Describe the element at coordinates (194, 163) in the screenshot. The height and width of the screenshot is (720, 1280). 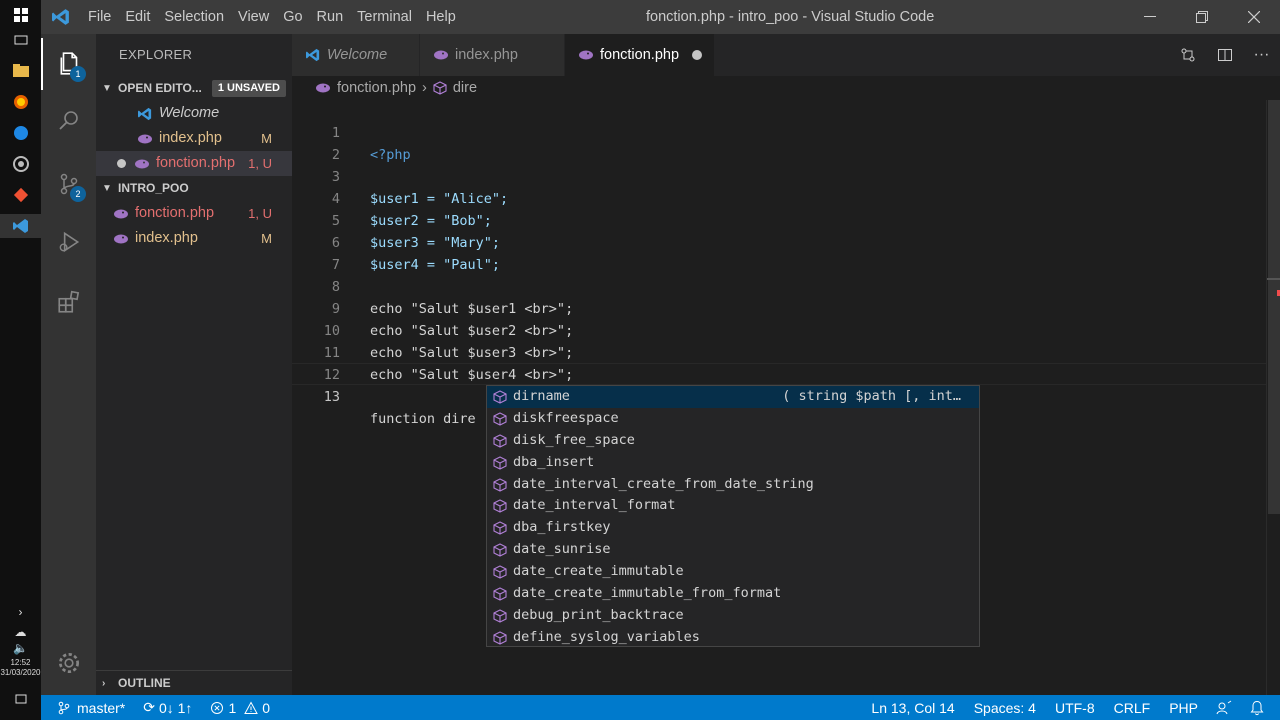
I see `open-editor-fonction: fonction.php 1, U` at that location.